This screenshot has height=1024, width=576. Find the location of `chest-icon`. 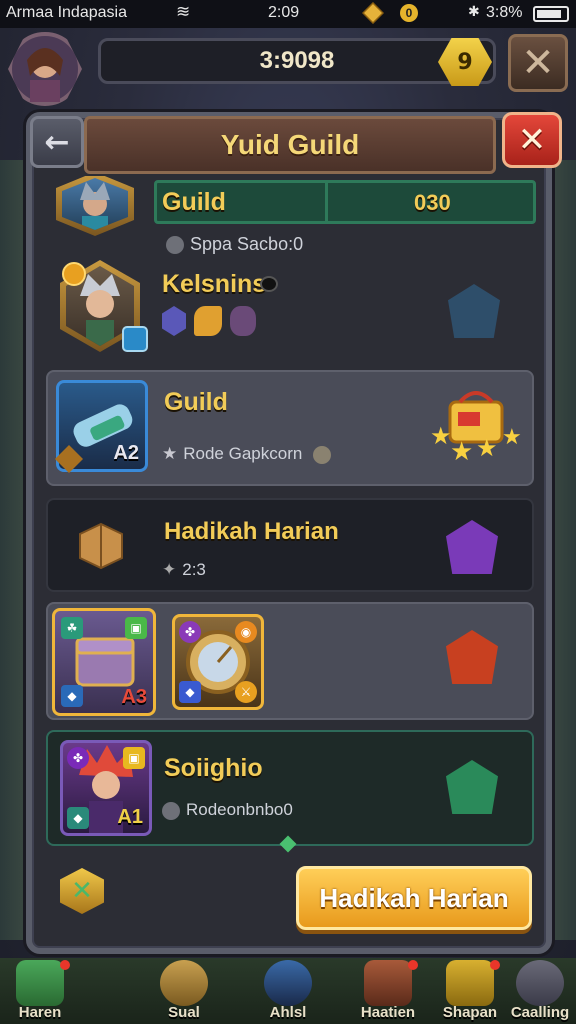

chest-icon is located at coordinates (388, 983).